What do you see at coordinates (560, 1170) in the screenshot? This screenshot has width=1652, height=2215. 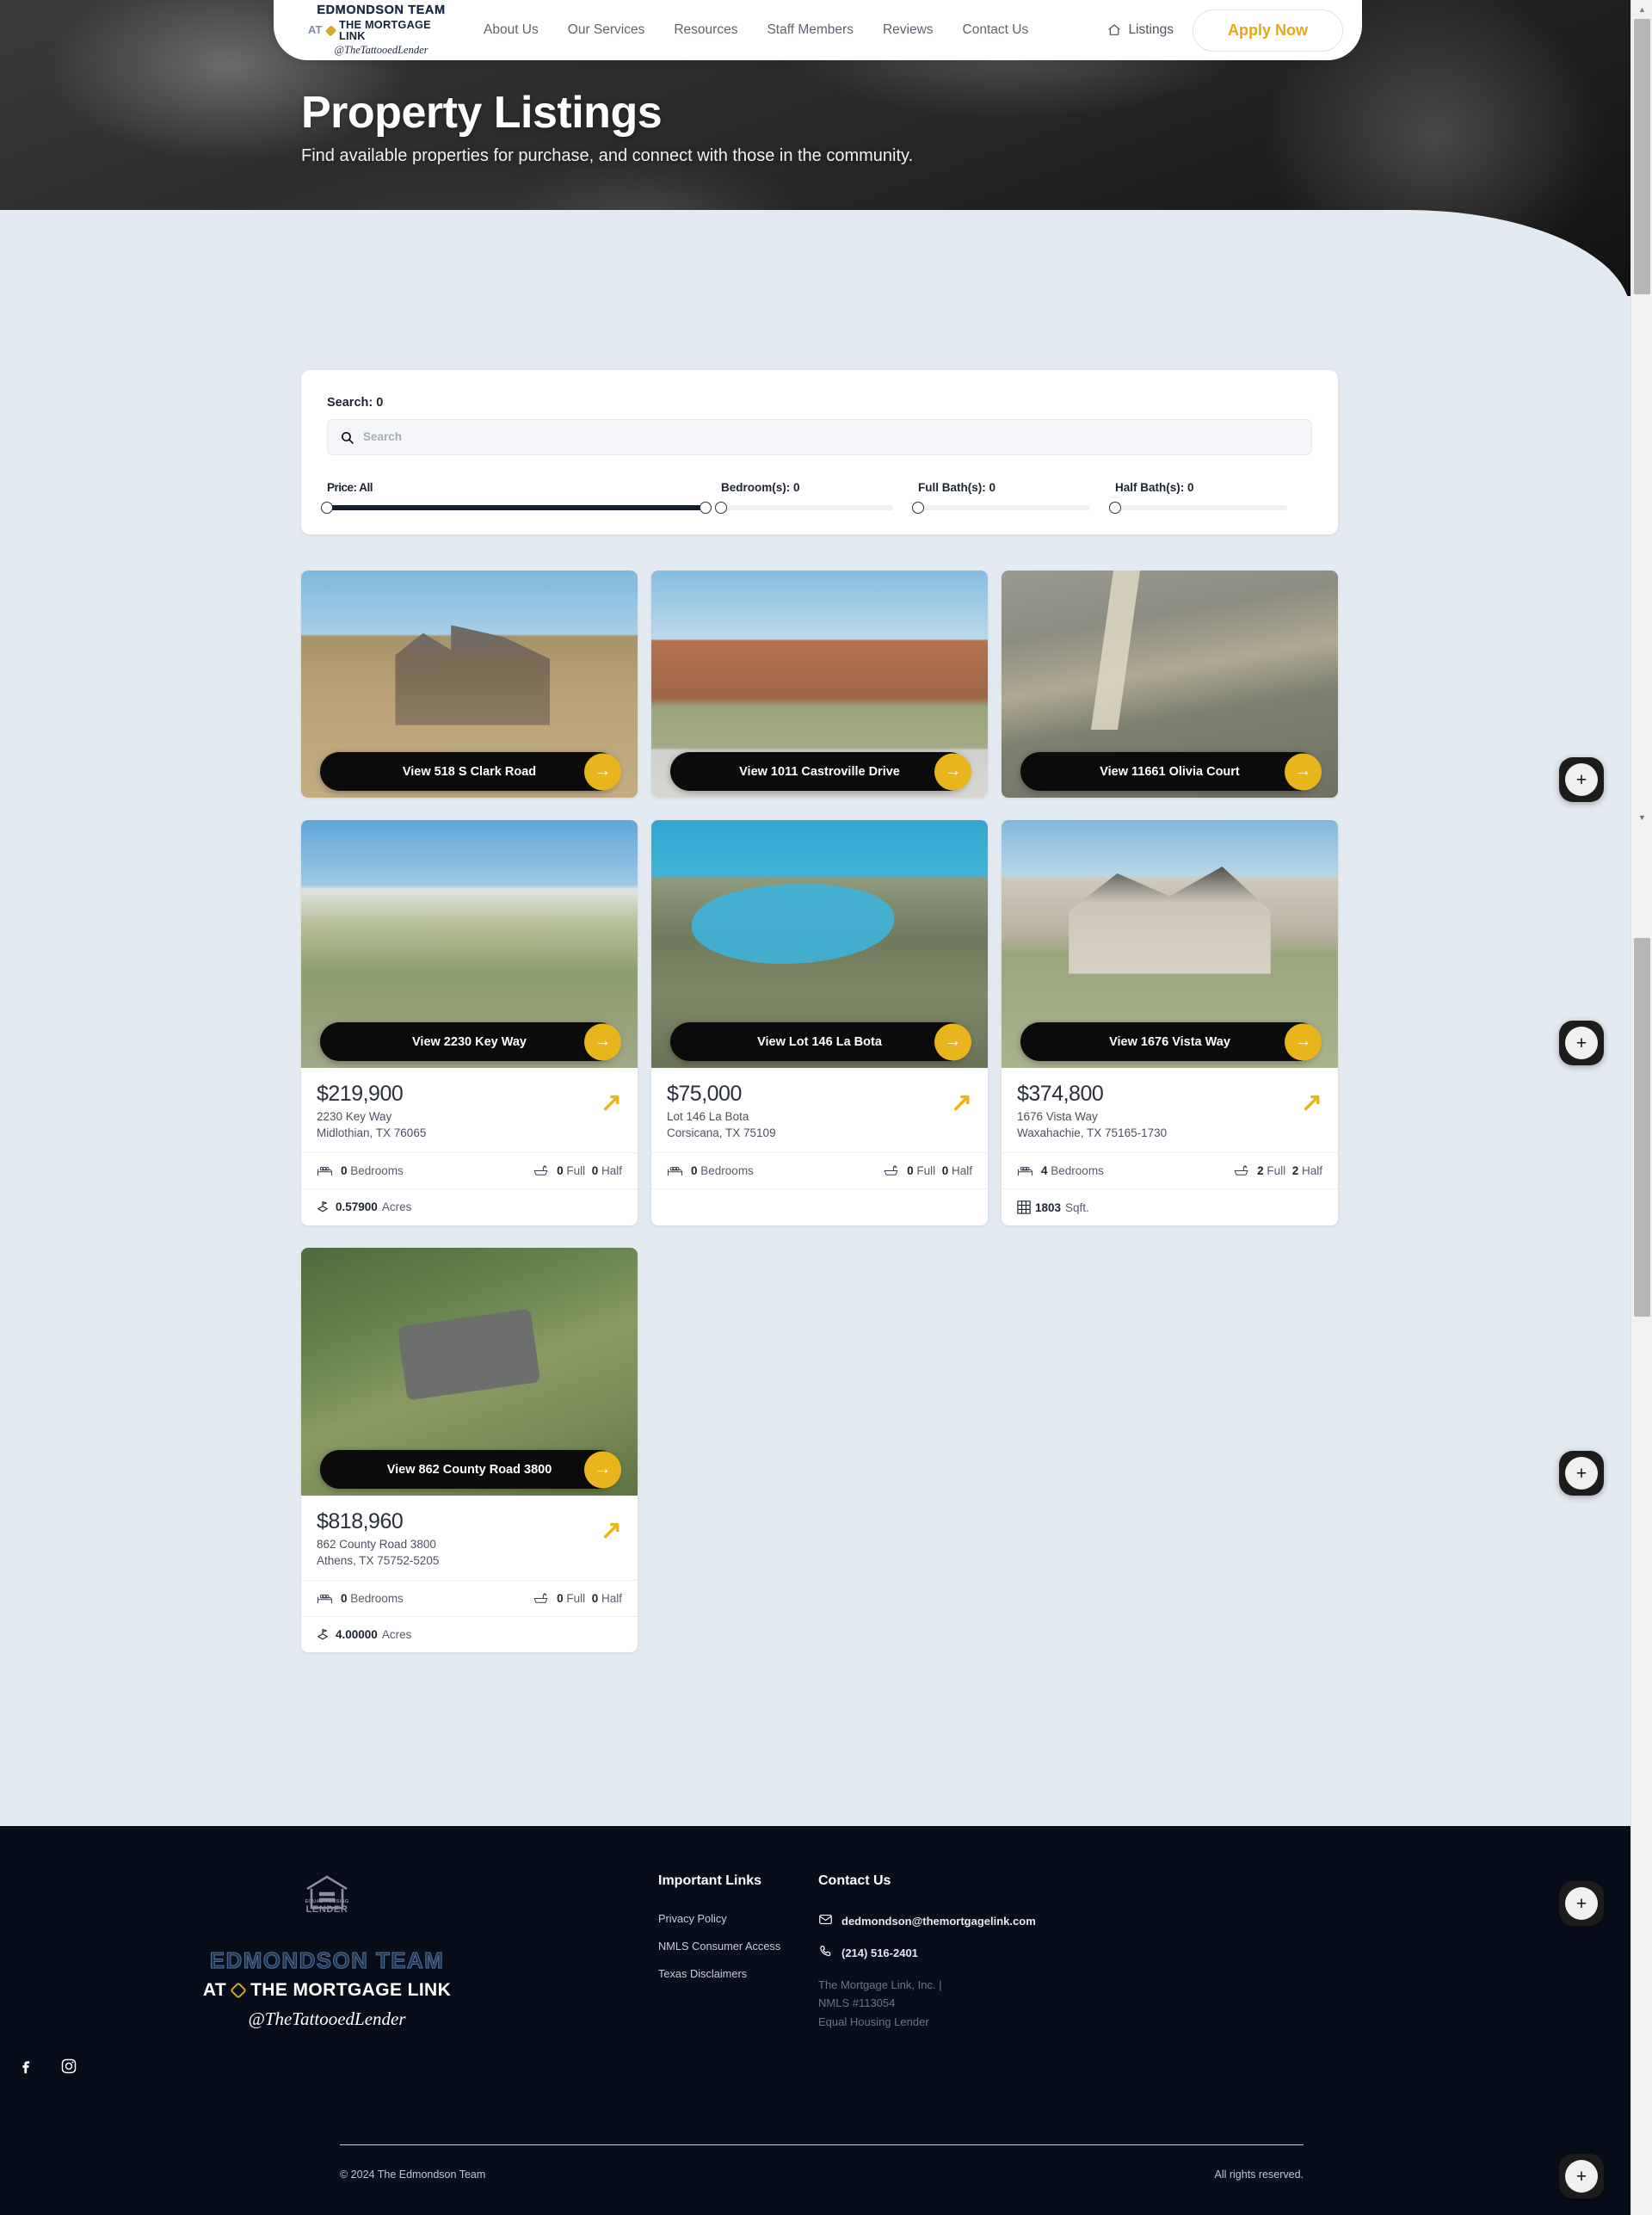 I see `listing-full-baths-count: 0` at bounding box center [560, 1170].